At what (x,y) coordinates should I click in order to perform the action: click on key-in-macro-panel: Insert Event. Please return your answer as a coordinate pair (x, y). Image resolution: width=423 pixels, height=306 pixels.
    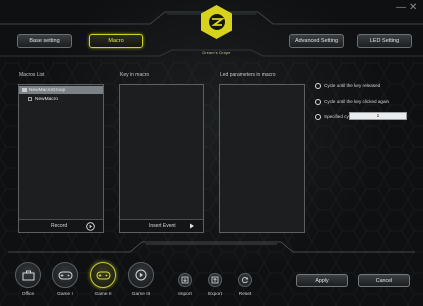
    Looking at the image, I should click on (161, 158).